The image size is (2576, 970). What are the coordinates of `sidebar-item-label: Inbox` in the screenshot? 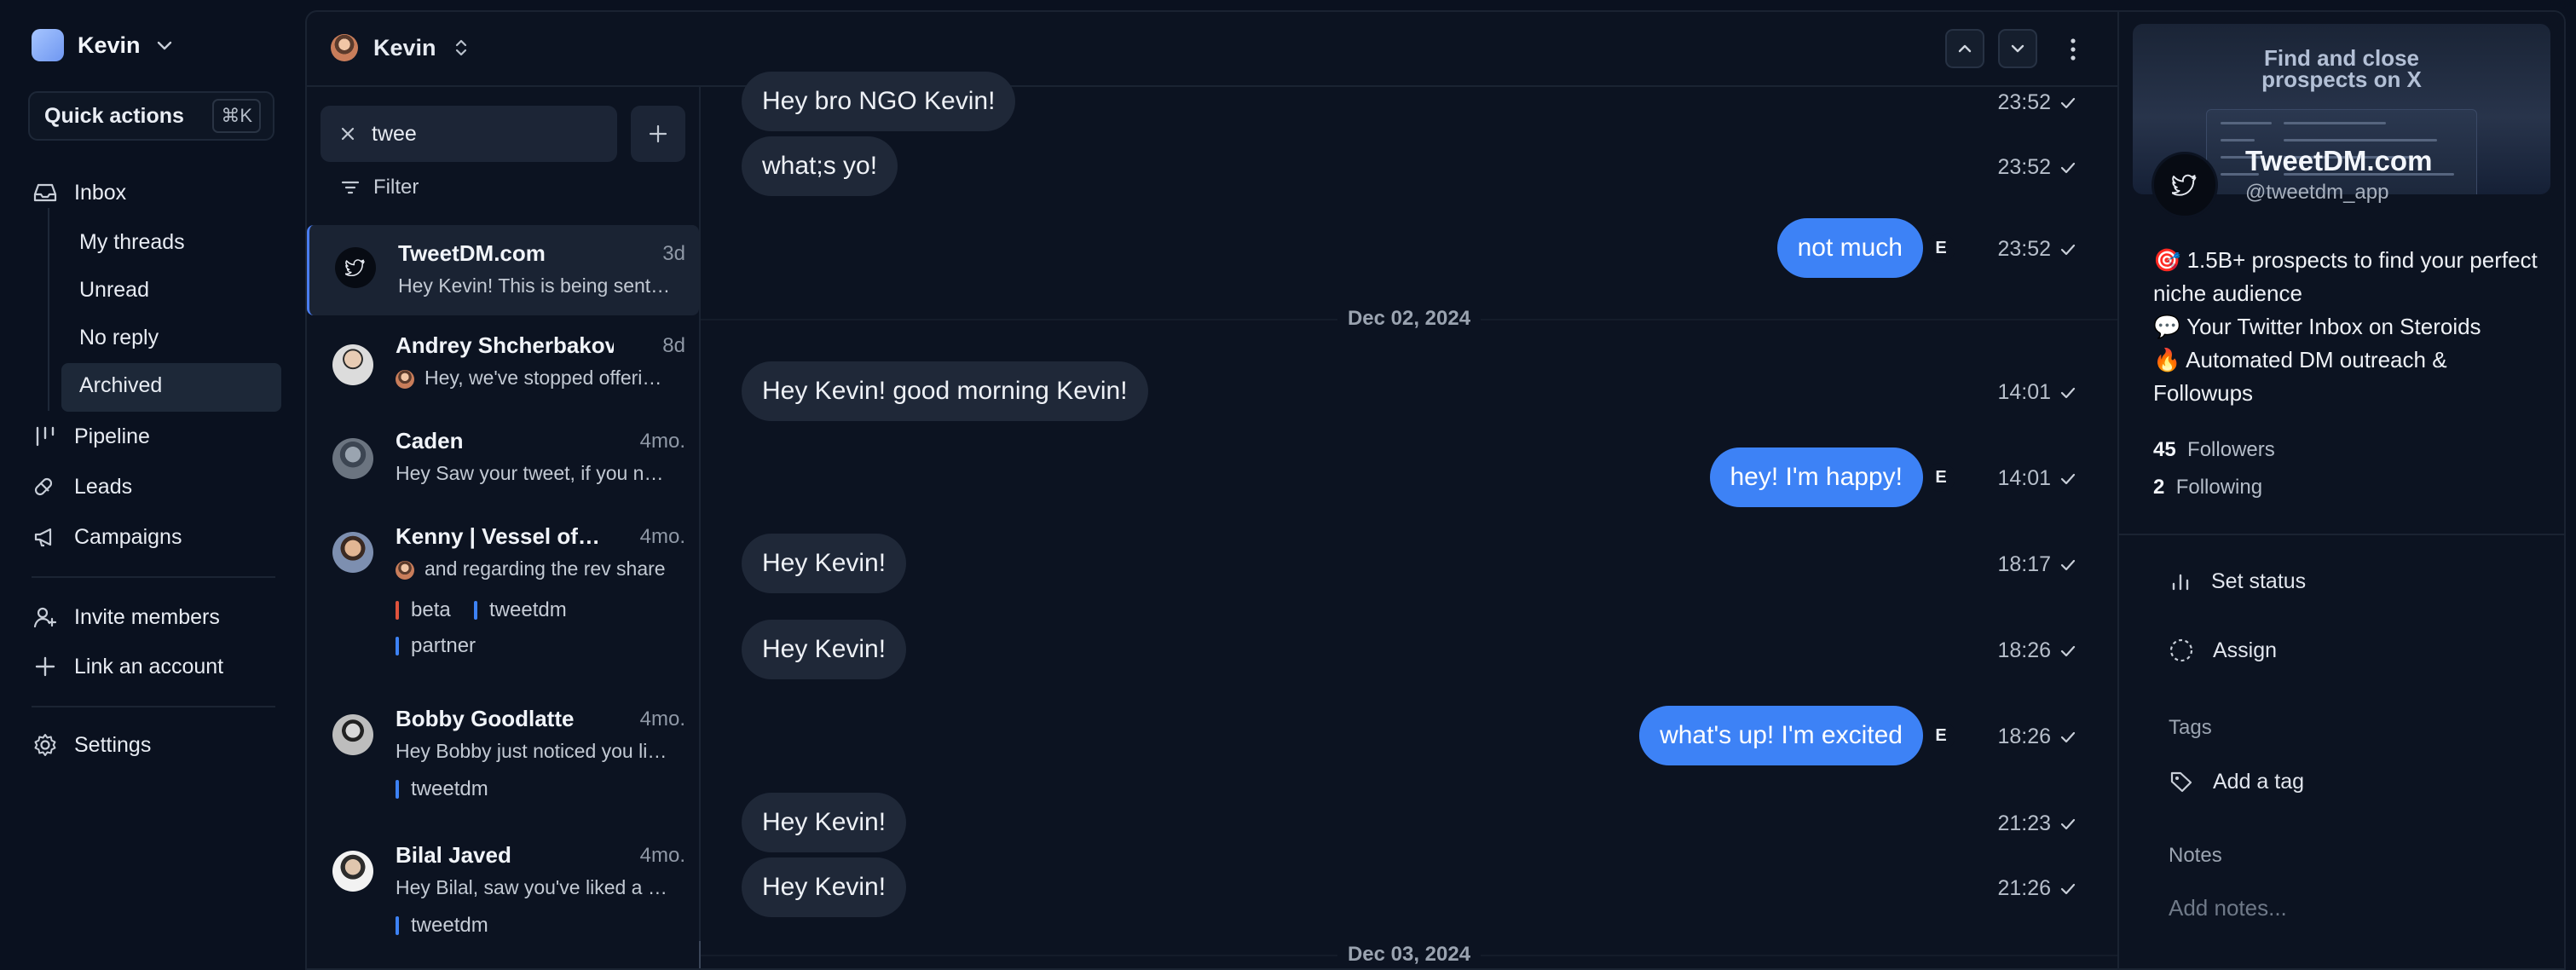 It's located at (100, 192).